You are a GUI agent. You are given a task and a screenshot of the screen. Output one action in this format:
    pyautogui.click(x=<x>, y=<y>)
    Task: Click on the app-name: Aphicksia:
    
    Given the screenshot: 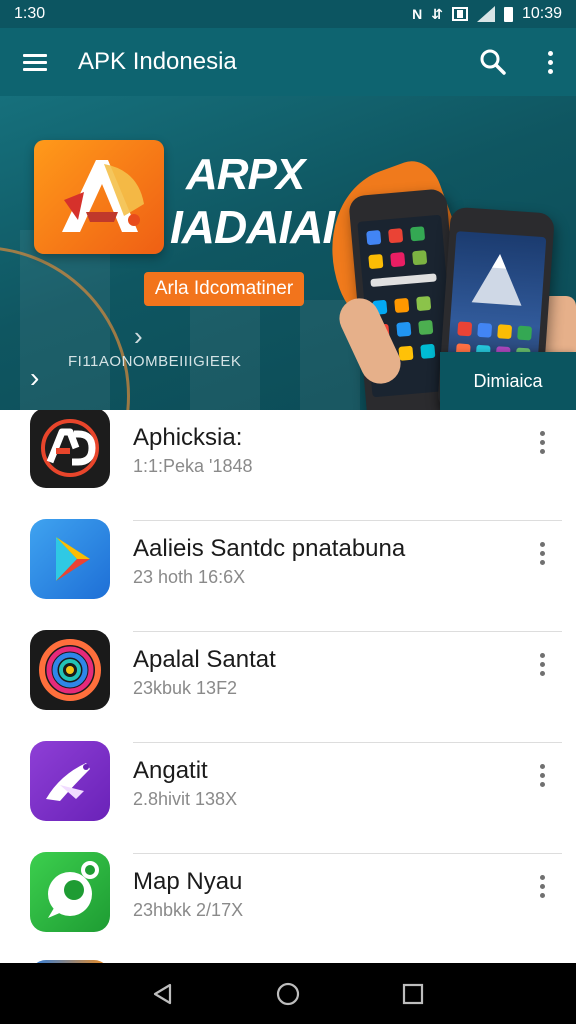 What is the action you would take?
    pyautogui.click(x=188, y=437)
    